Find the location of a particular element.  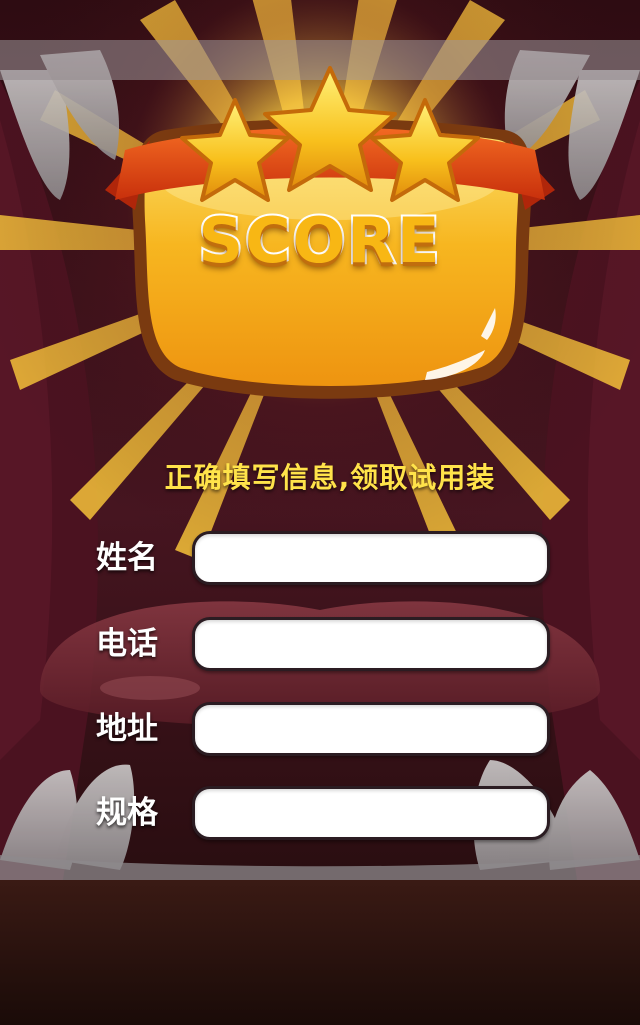

form-row-phone: 电话 is located at coordinates (320, 644).